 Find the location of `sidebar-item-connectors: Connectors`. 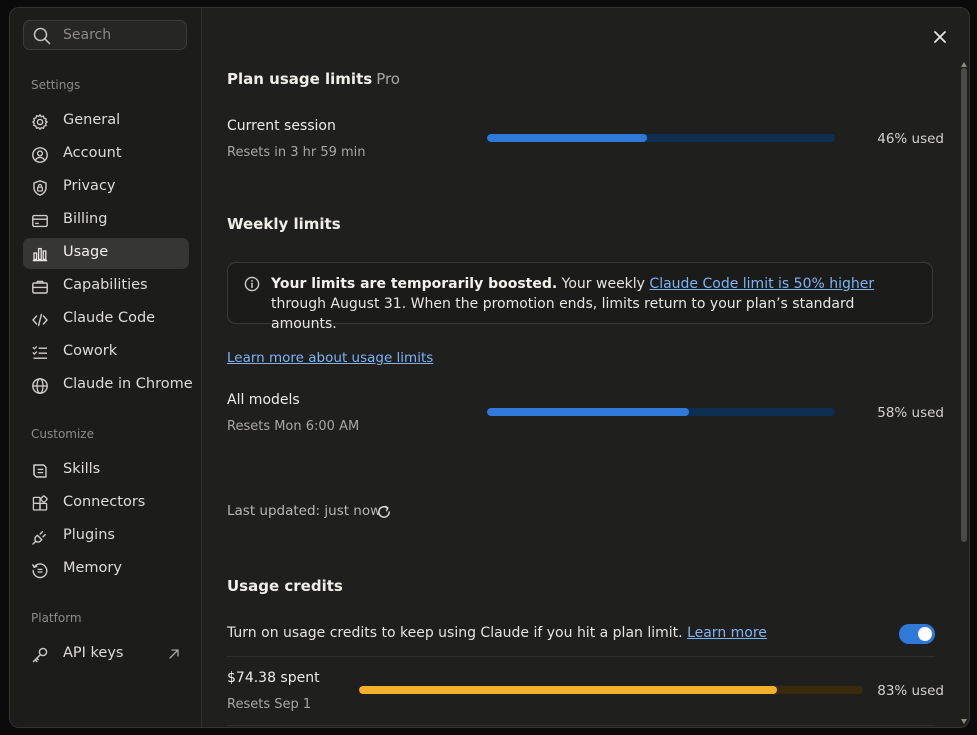

sidebar-item-connectors: Connectors is located at coordinates (106, 503).